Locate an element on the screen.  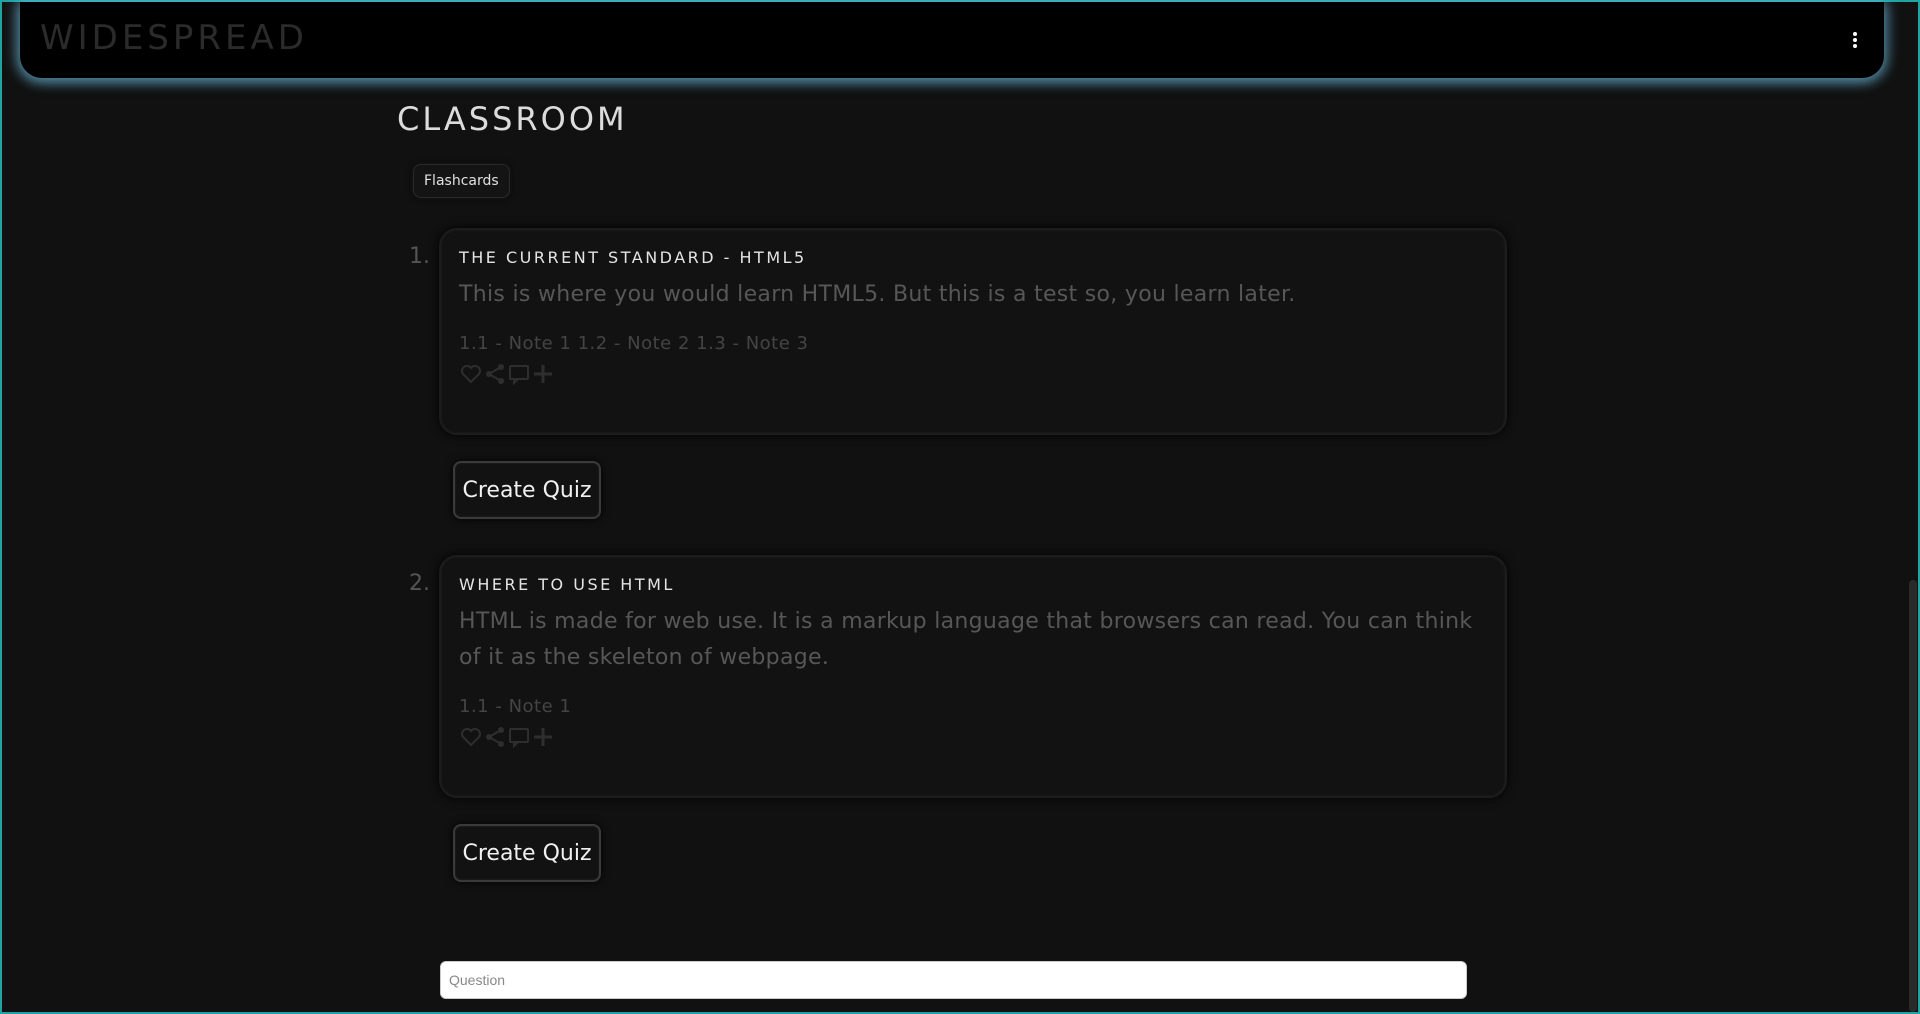
question-input is located at coordinates (953, 980).